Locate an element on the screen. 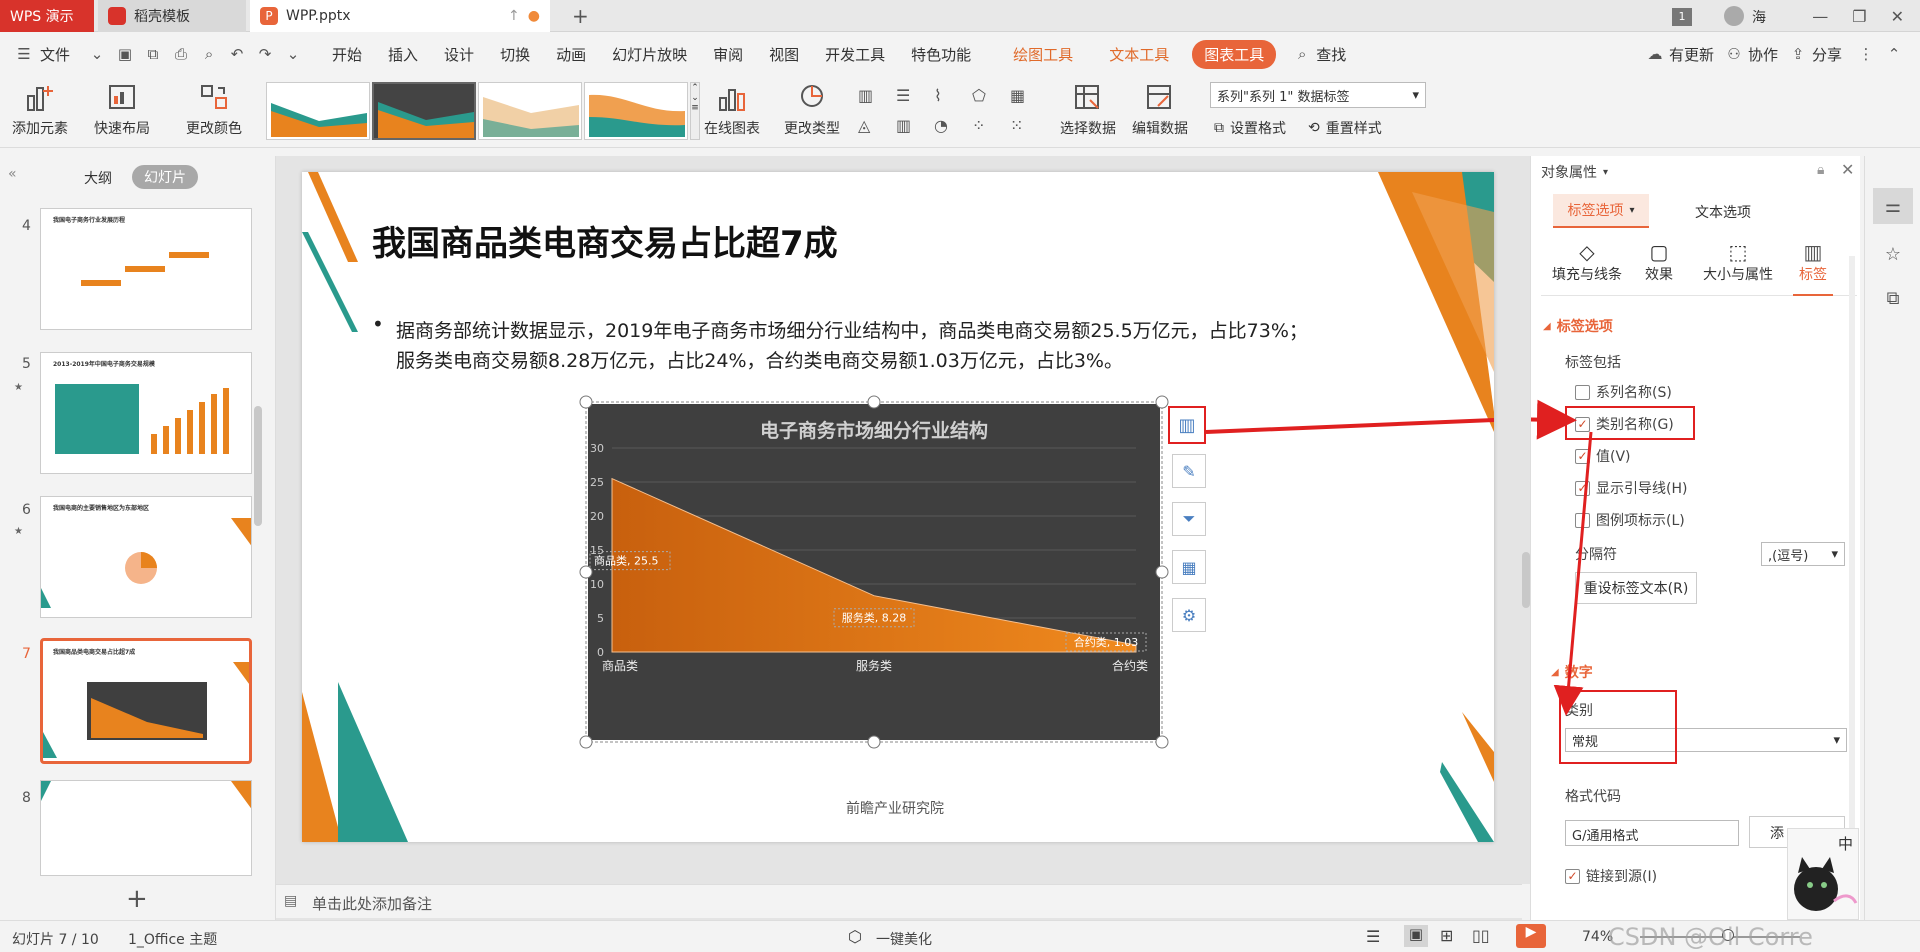  menu-item-text-tools: 文本工具 is located at coordinates (1139, 54).